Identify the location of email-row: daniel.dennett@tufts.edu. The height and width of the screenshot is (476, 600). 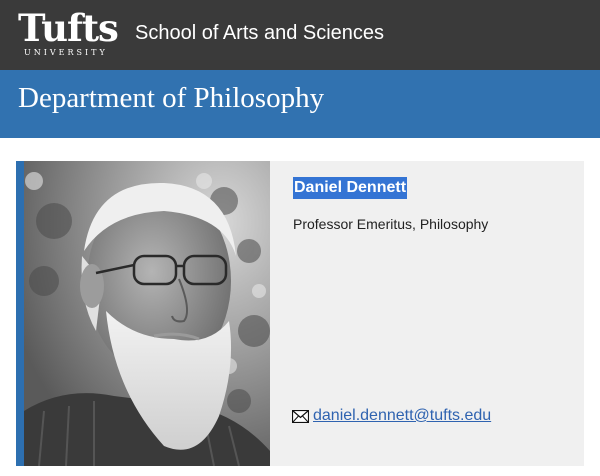
(391, 416).